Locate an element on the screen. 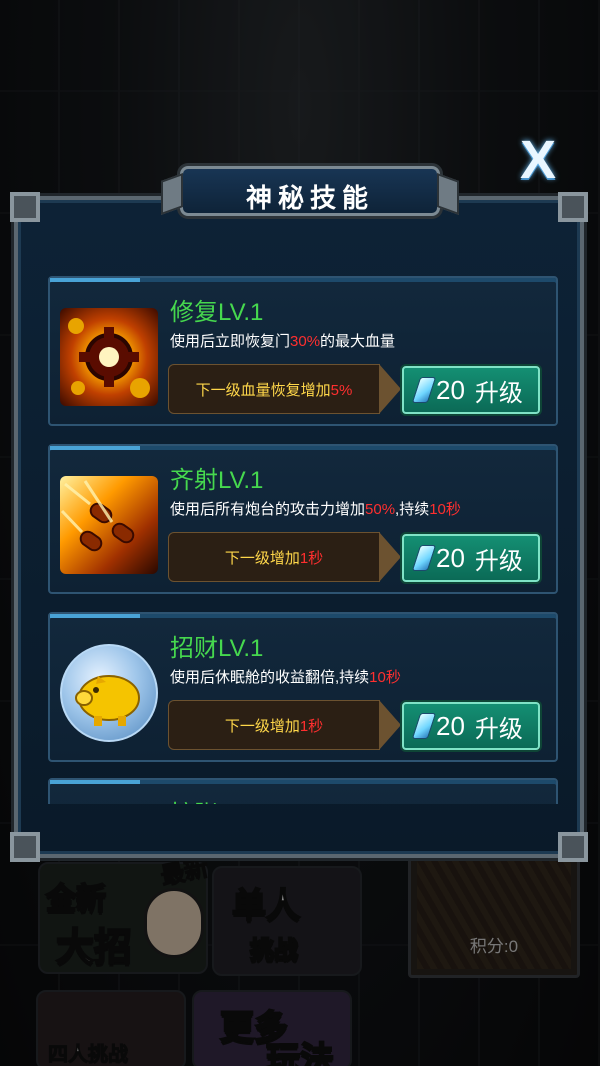 This screenshot has height=1066, width=600. desc-text: 使用后休眠舱的收益翻倍,持续 is located at coordinates (270, 677).